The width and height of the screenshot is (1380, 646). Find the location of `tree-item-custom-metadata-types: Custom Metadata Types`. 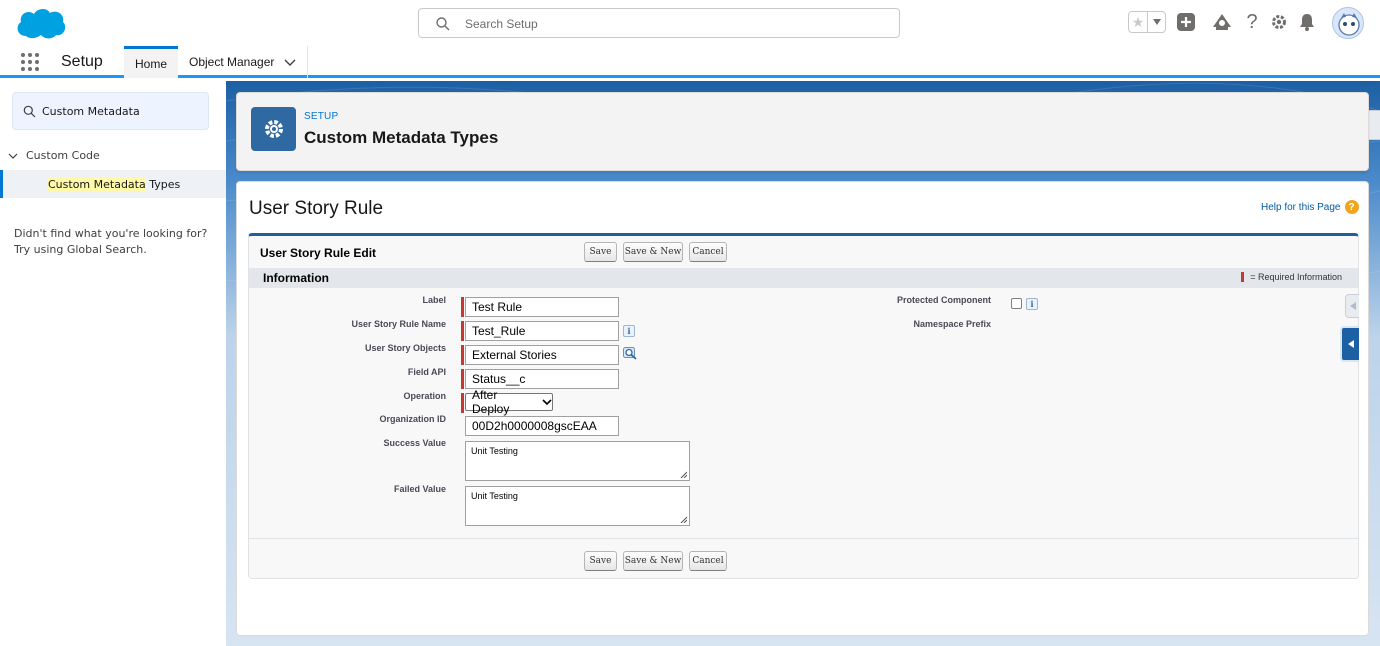

tree-item-custom-metadata-types: Custom Metadata Types is located at coordinates (113, 184).